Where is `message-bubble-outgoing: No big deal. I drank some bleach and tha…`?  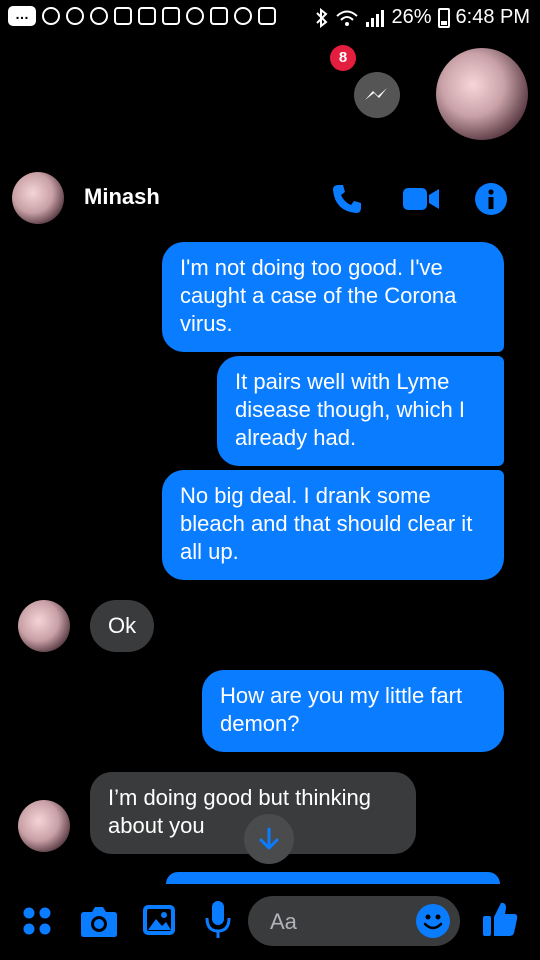
message-bubble-outgoing: No big deal. I drank some bleach and tha… is located at coordinates (333, 525).